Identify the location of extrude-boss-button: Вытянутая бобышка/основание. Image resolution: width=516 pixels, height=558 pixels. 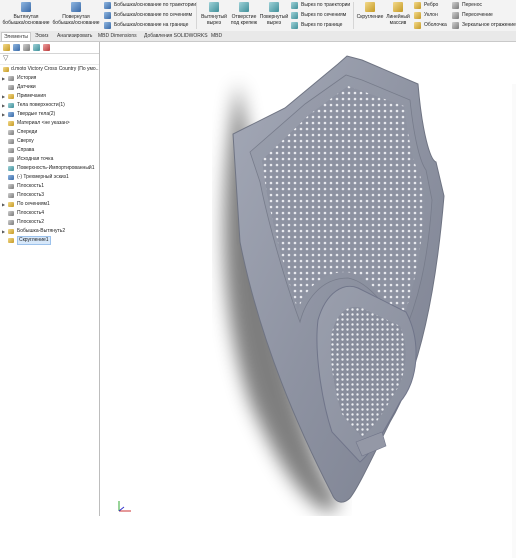
(26, 14).